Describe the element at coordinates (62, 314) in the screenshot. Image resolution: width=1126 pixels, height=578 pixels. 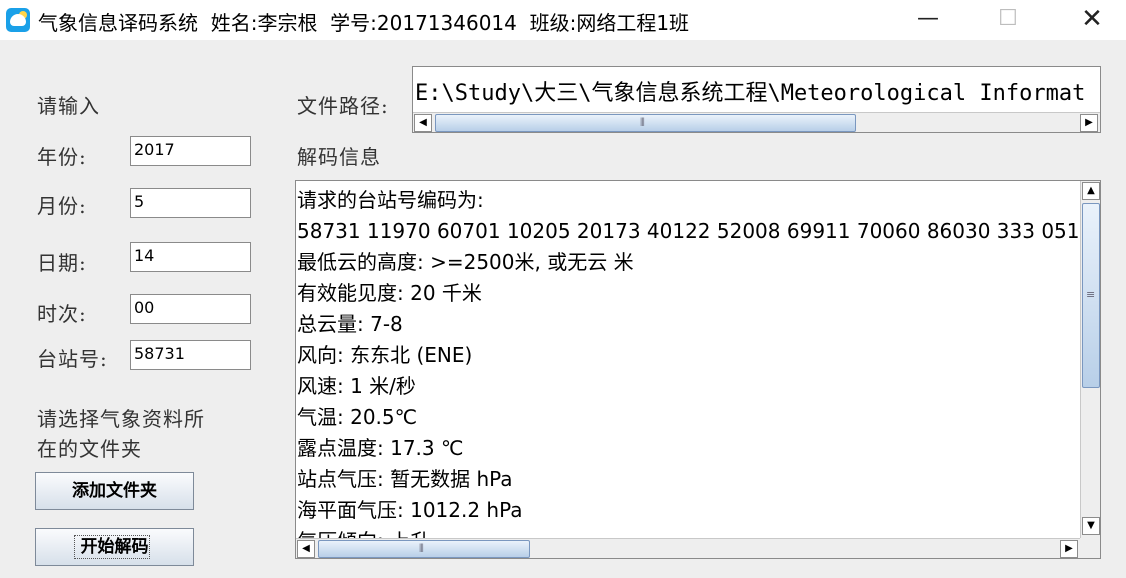
I see `hour-label: 时次:` at that location.